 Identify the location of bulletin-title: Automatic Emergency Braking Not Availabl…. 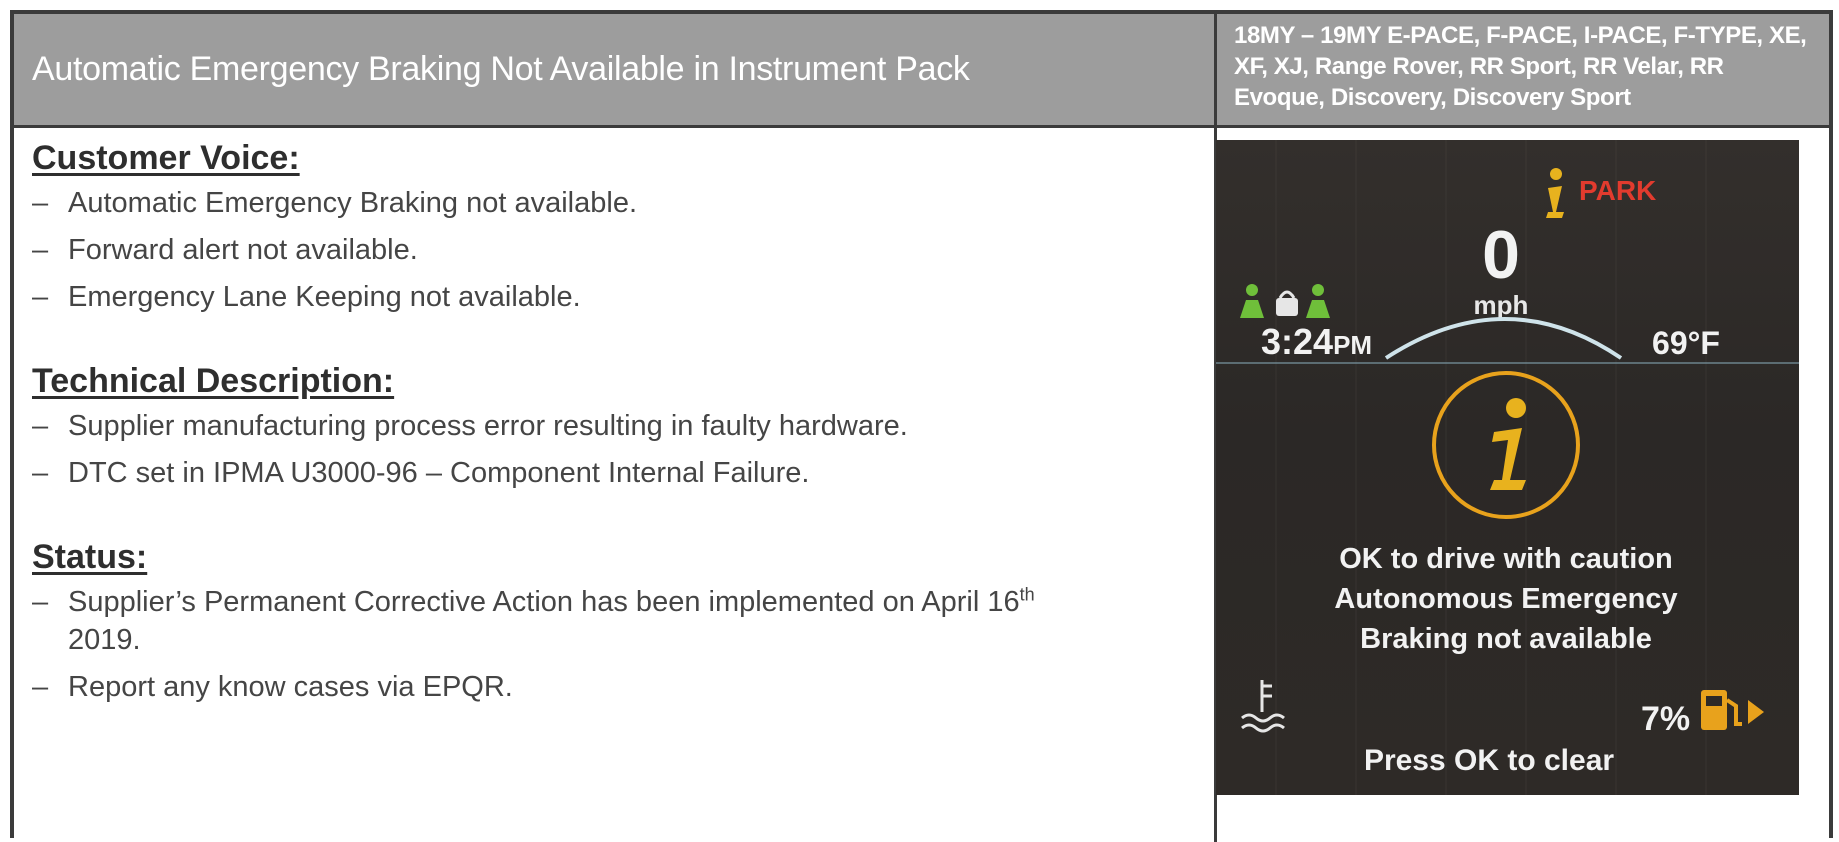
(501, 69).